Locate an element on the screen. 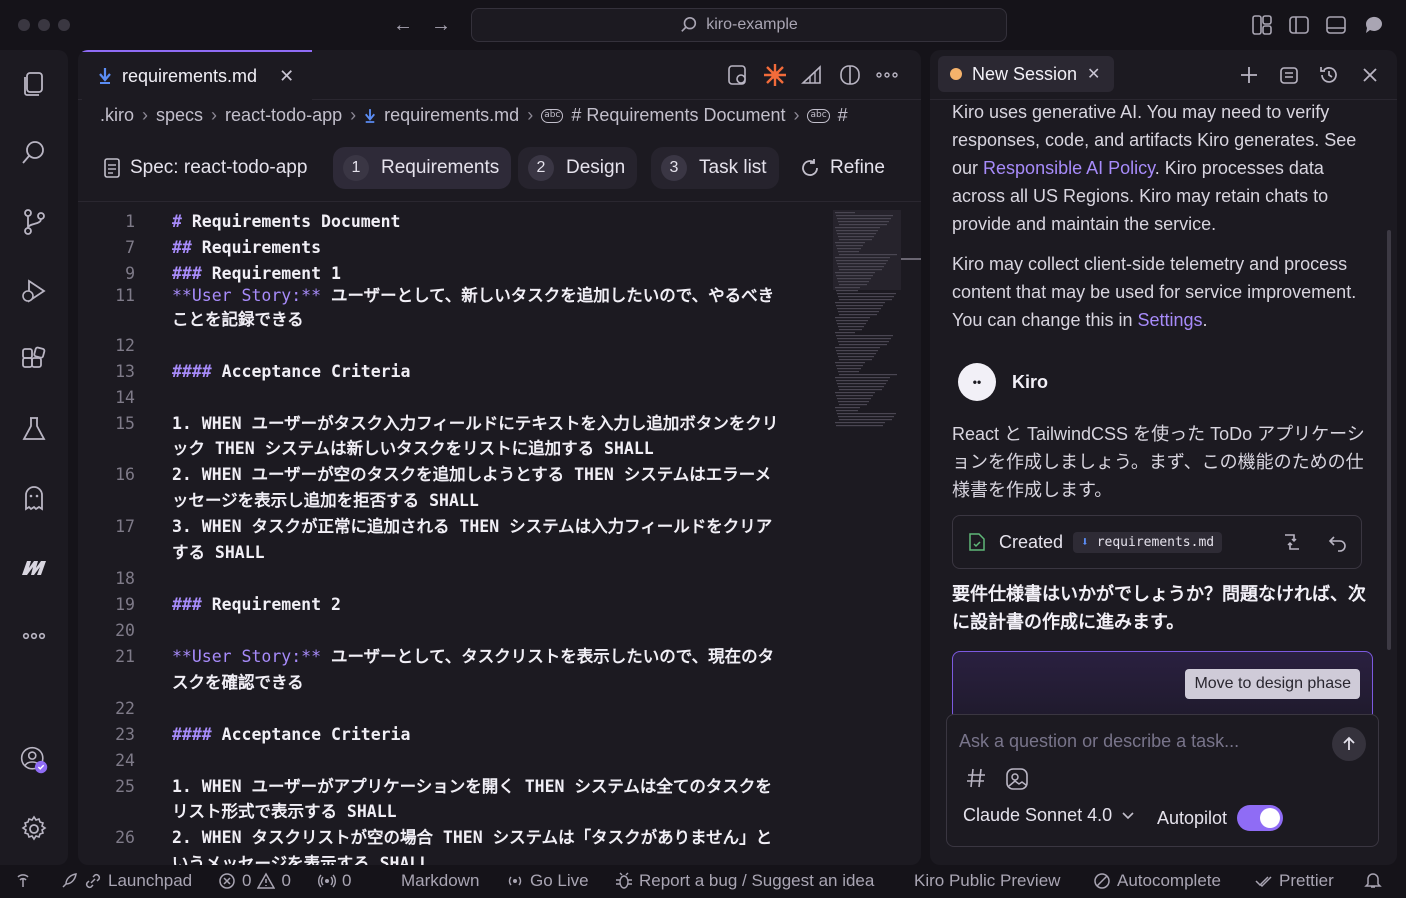 The width and height of the screenshot is (1406, 898). breadcrumb-subheading: # is located at coordinates (843, 115).